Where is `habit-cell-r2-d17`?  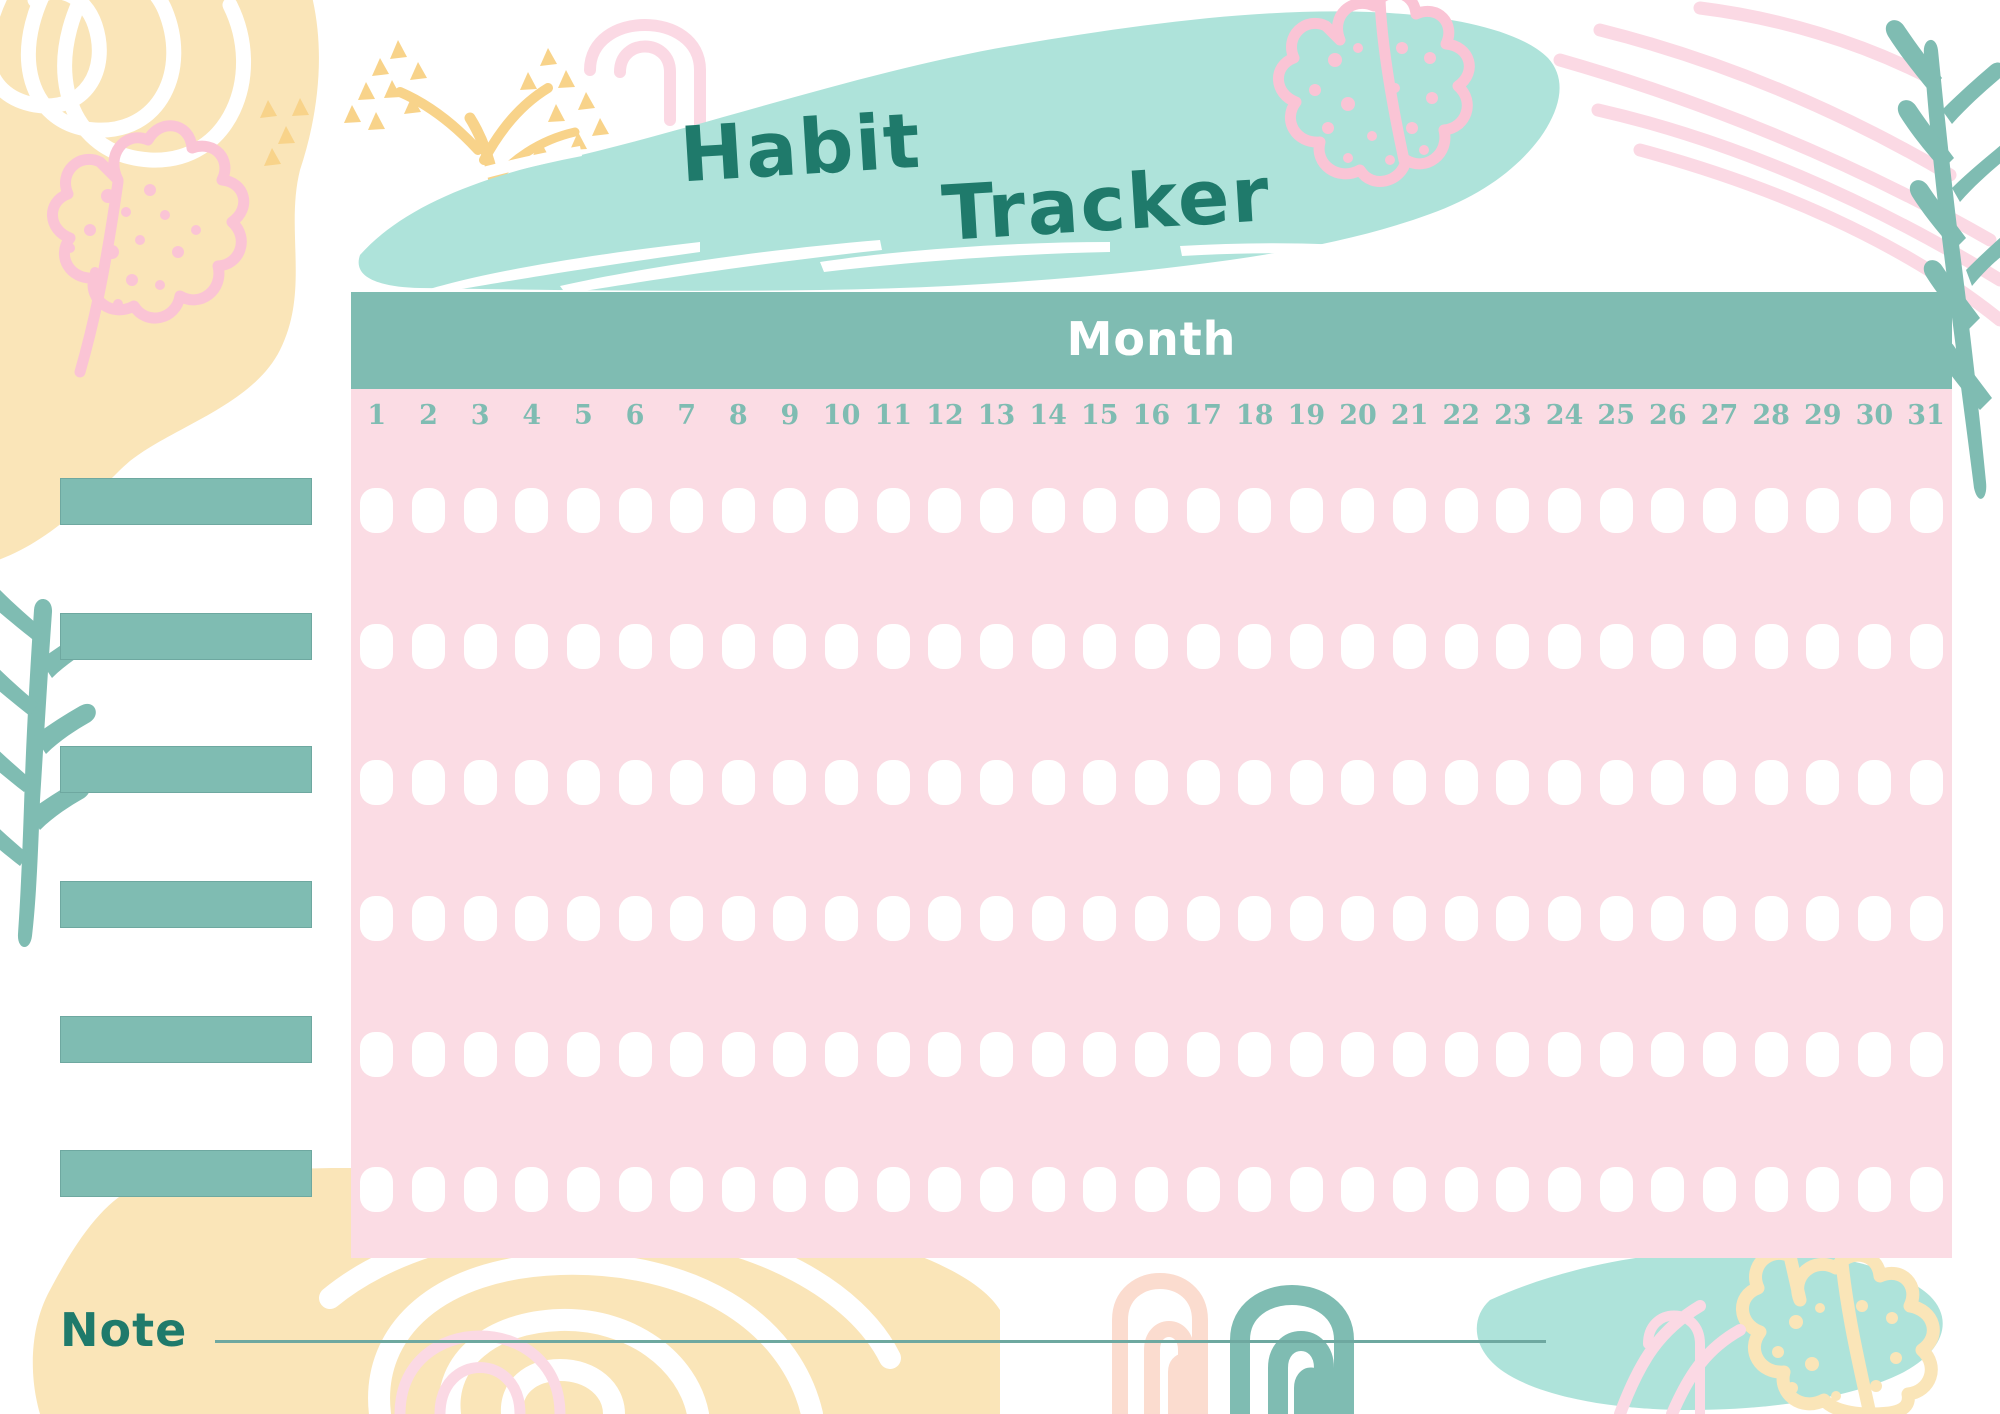
habit-cell-r2-d17 is located at coordinates (1203, 647).